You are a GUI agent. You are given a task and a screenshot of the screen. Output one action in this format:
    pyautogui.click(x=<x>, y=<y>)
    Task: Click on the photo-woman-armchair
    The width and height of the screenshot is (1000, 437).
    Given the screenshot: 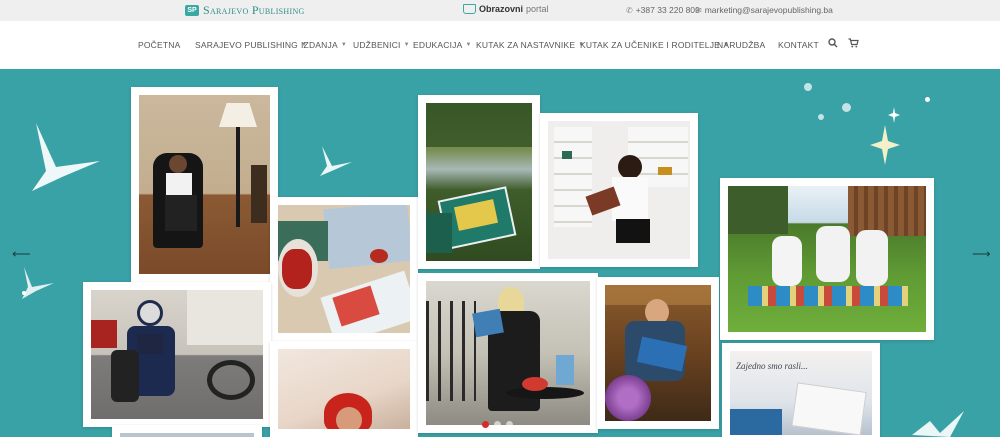 What is the action you would take?
    pyautogui.click(x=204, y=184)
    